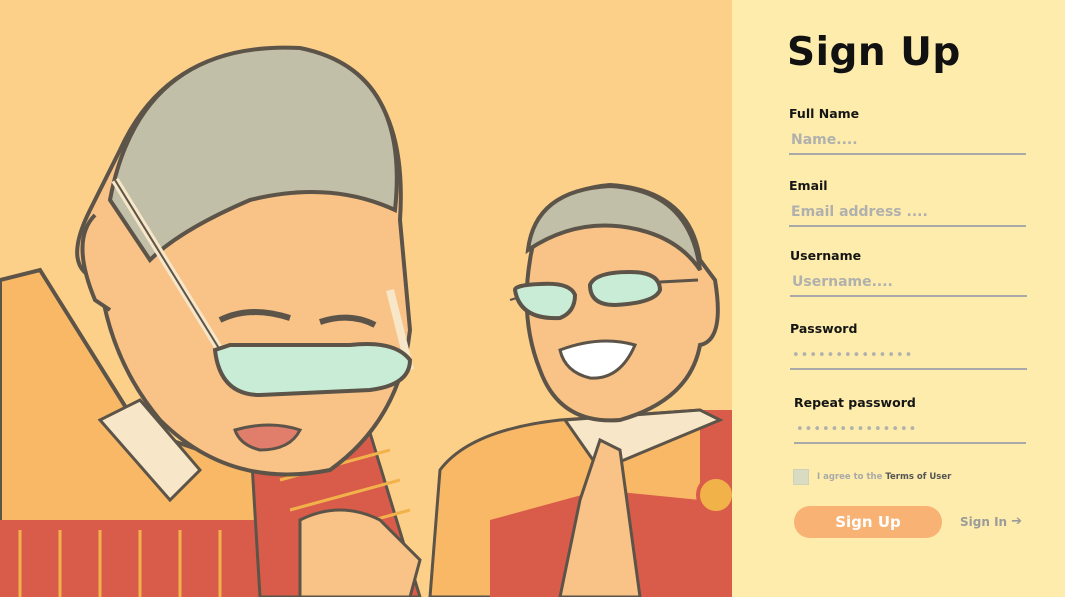 The image size is (1065, 597). I want to click on terms-checkbox, so click(801, 477).